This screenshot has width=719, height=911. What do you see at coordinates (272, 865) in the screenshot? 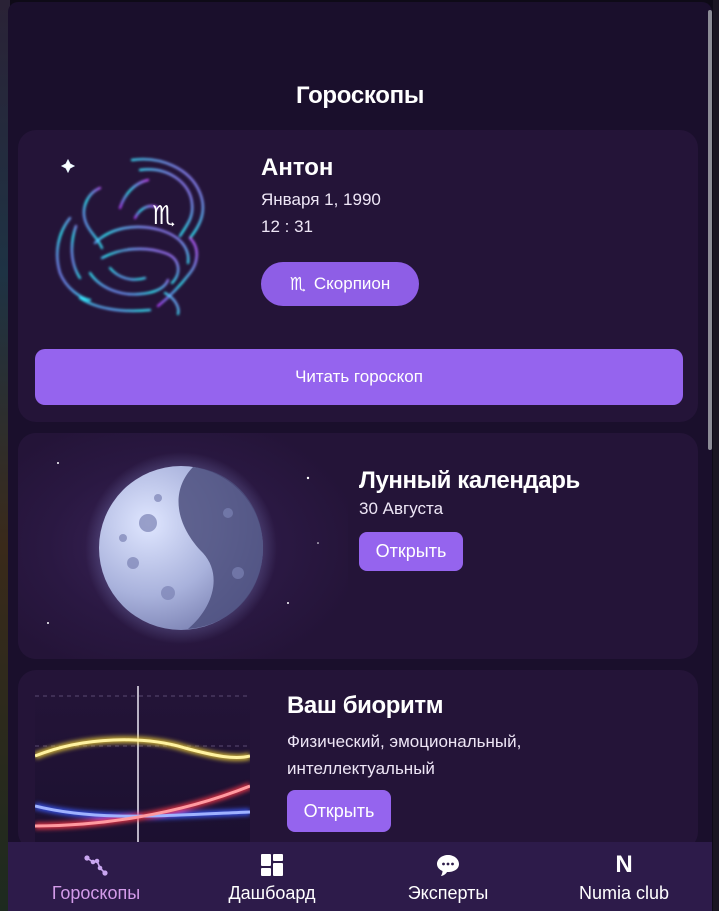
I see `dashboard-grid-icon` at bounding box center [272, 865].